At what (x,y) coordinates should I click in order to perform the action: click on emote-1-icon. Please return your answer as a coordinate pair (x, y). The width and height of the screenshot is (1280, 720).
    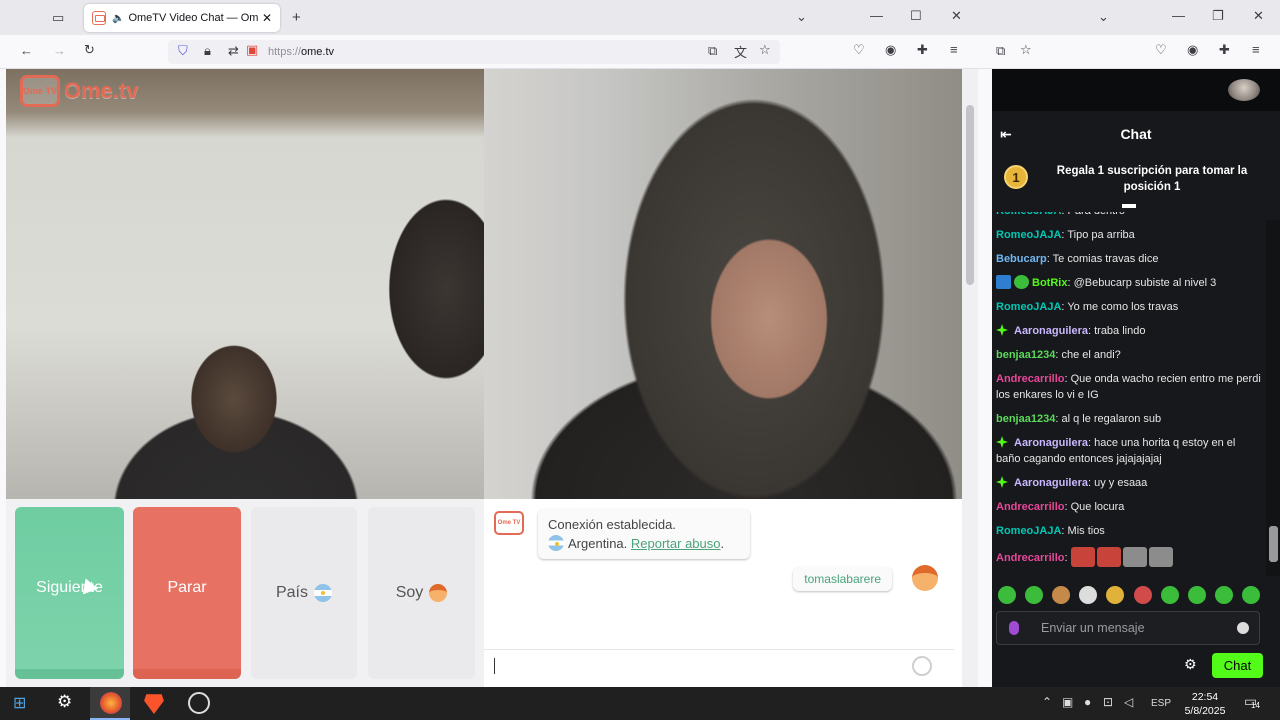
    Looking at the image, I should click on (1007, 595).